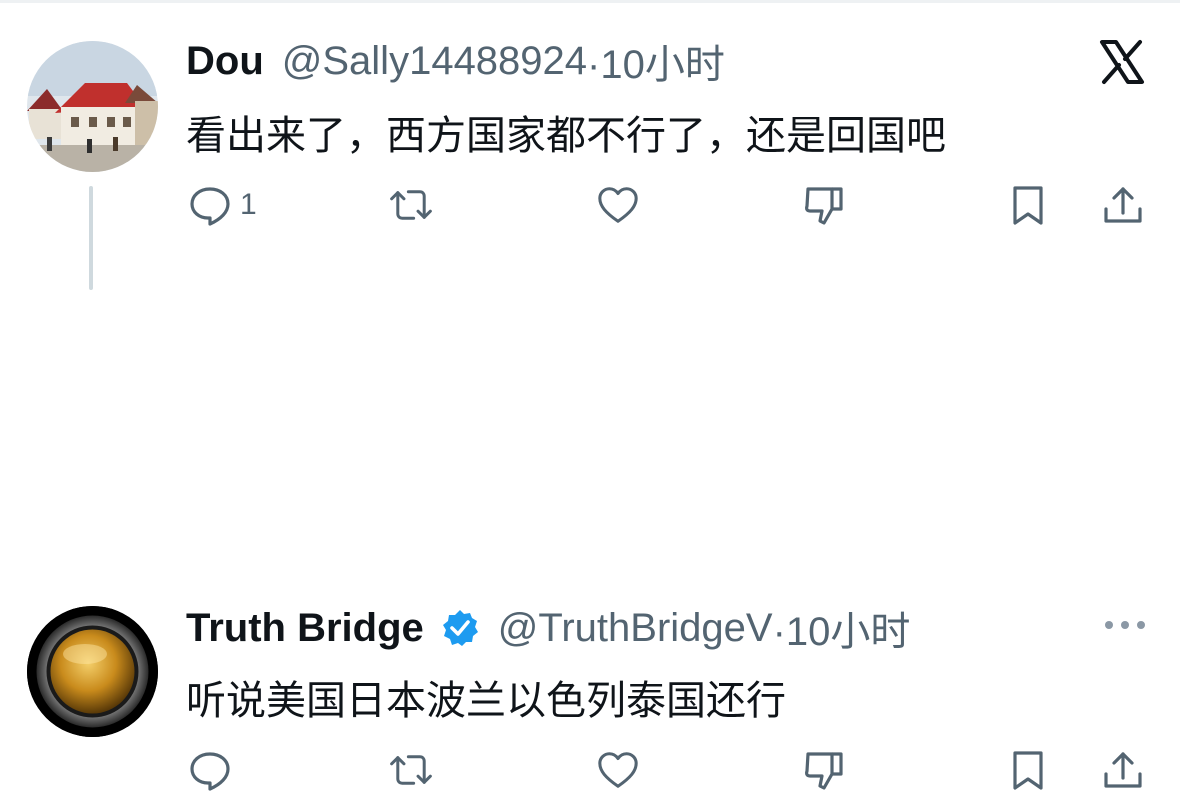 The image size is (1180, 795). I want to click on verified-badge-icon, so click(460, 628).